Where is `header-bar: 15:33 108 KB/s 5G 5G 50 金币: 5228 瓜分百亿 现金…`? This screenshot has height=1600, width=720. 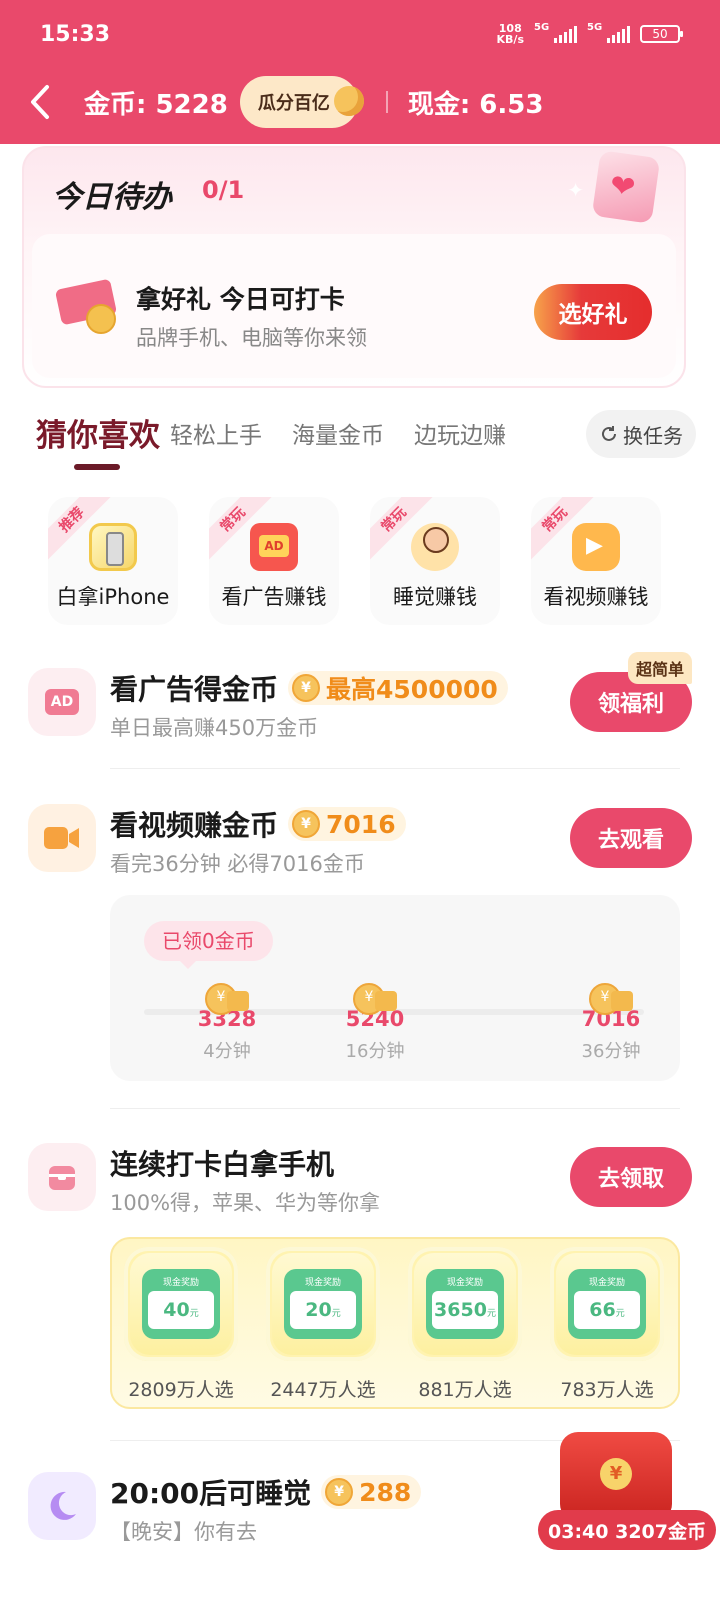 header-bar: 15:33 108 KB/s 5G 5G 50 金币: 5228 瓜分百亿 现金… is located at coordinates (360, 72).